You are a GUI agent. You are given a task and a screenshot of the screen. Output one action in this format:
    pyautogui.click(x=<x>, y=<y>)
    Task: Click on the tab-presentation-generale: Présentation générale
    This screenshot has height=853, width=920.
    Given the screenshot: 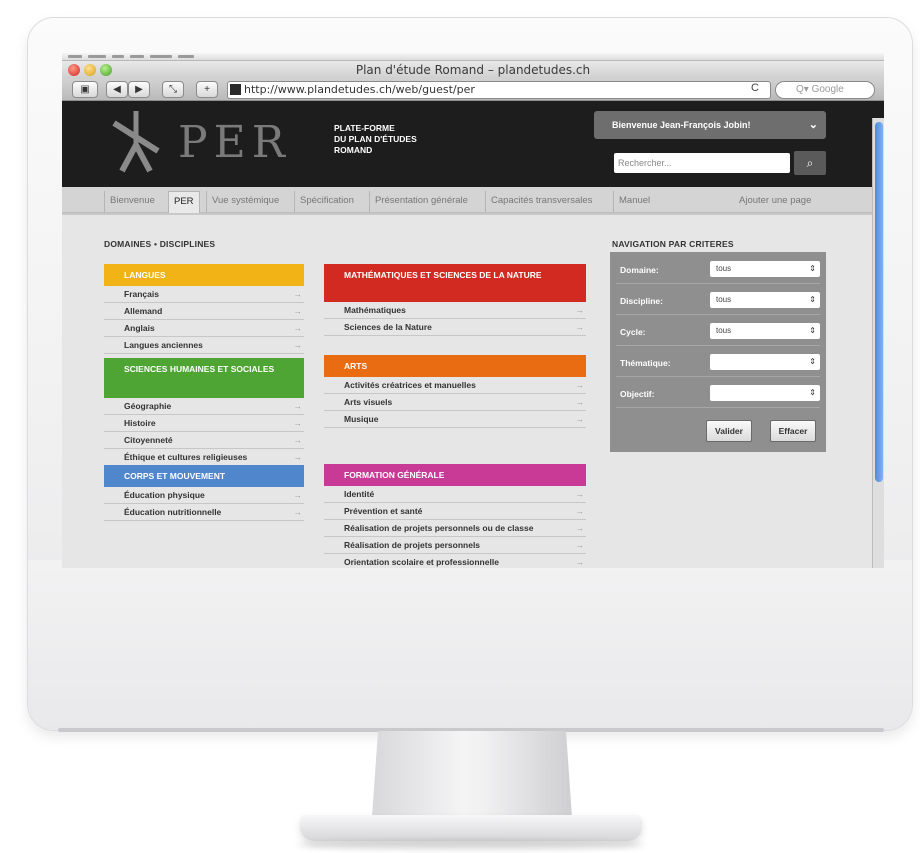 What is the action you would take?
    pyautogui.click(x=421, y=202)
    